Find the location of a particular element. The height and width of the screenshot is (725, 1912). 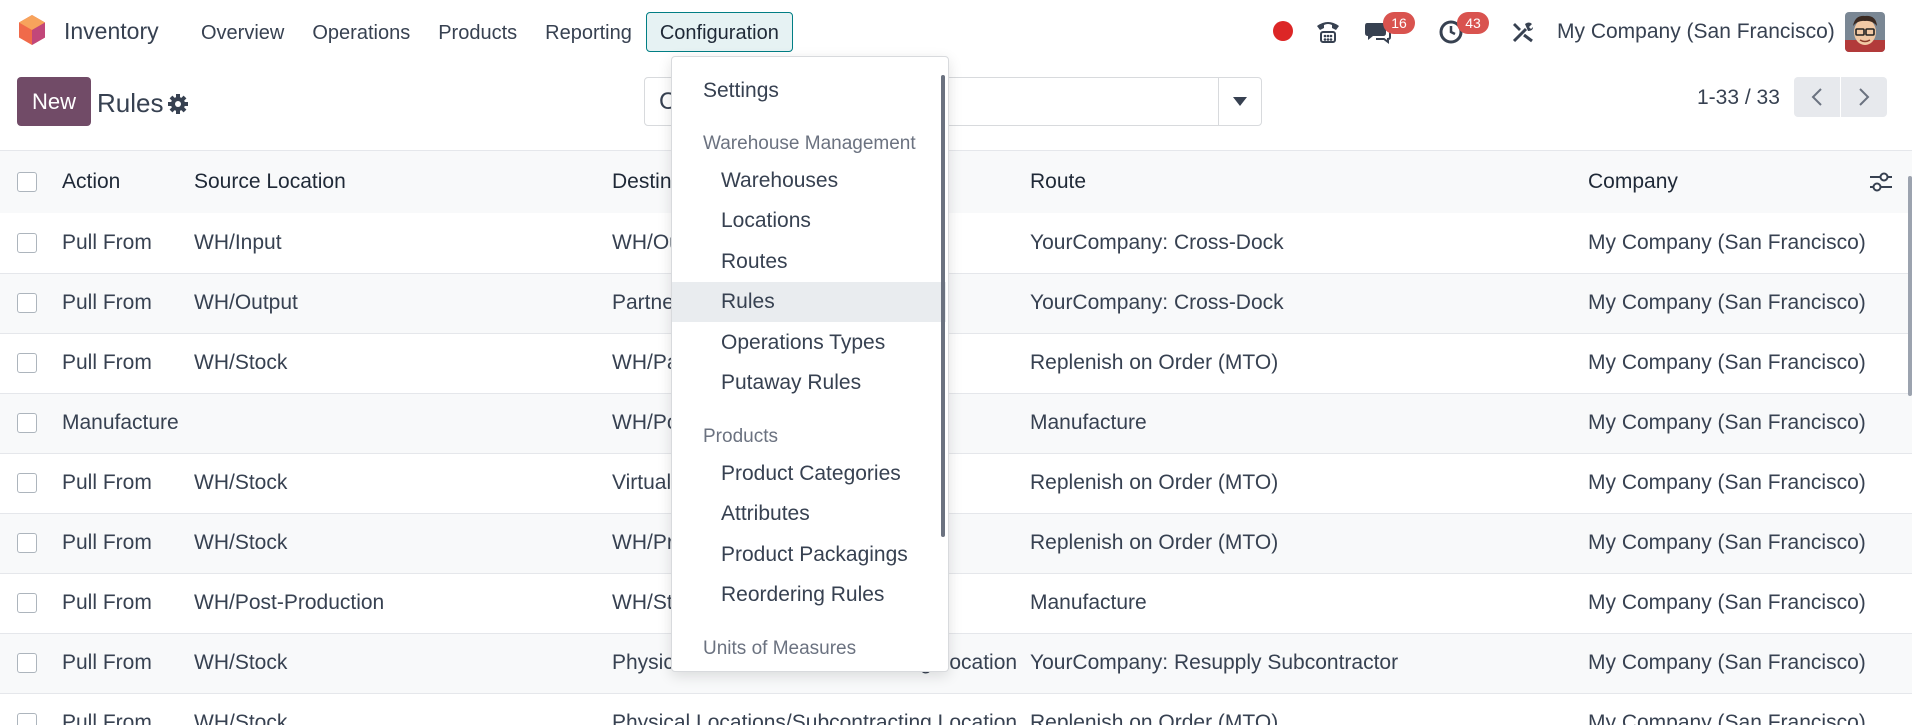

debug-tools-icon is located at coordinates (1523, 32).